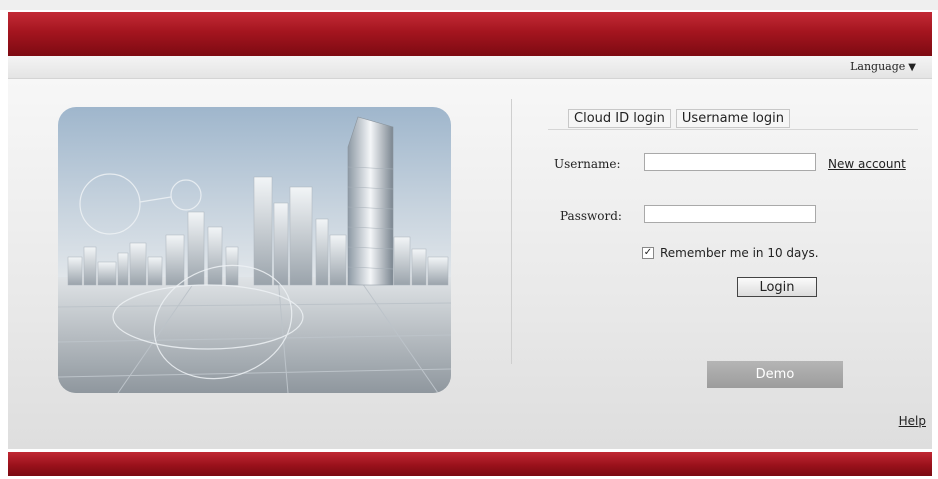 This screenshot has height=479, width=938. I want to click on header-banner, so click(470, 34).